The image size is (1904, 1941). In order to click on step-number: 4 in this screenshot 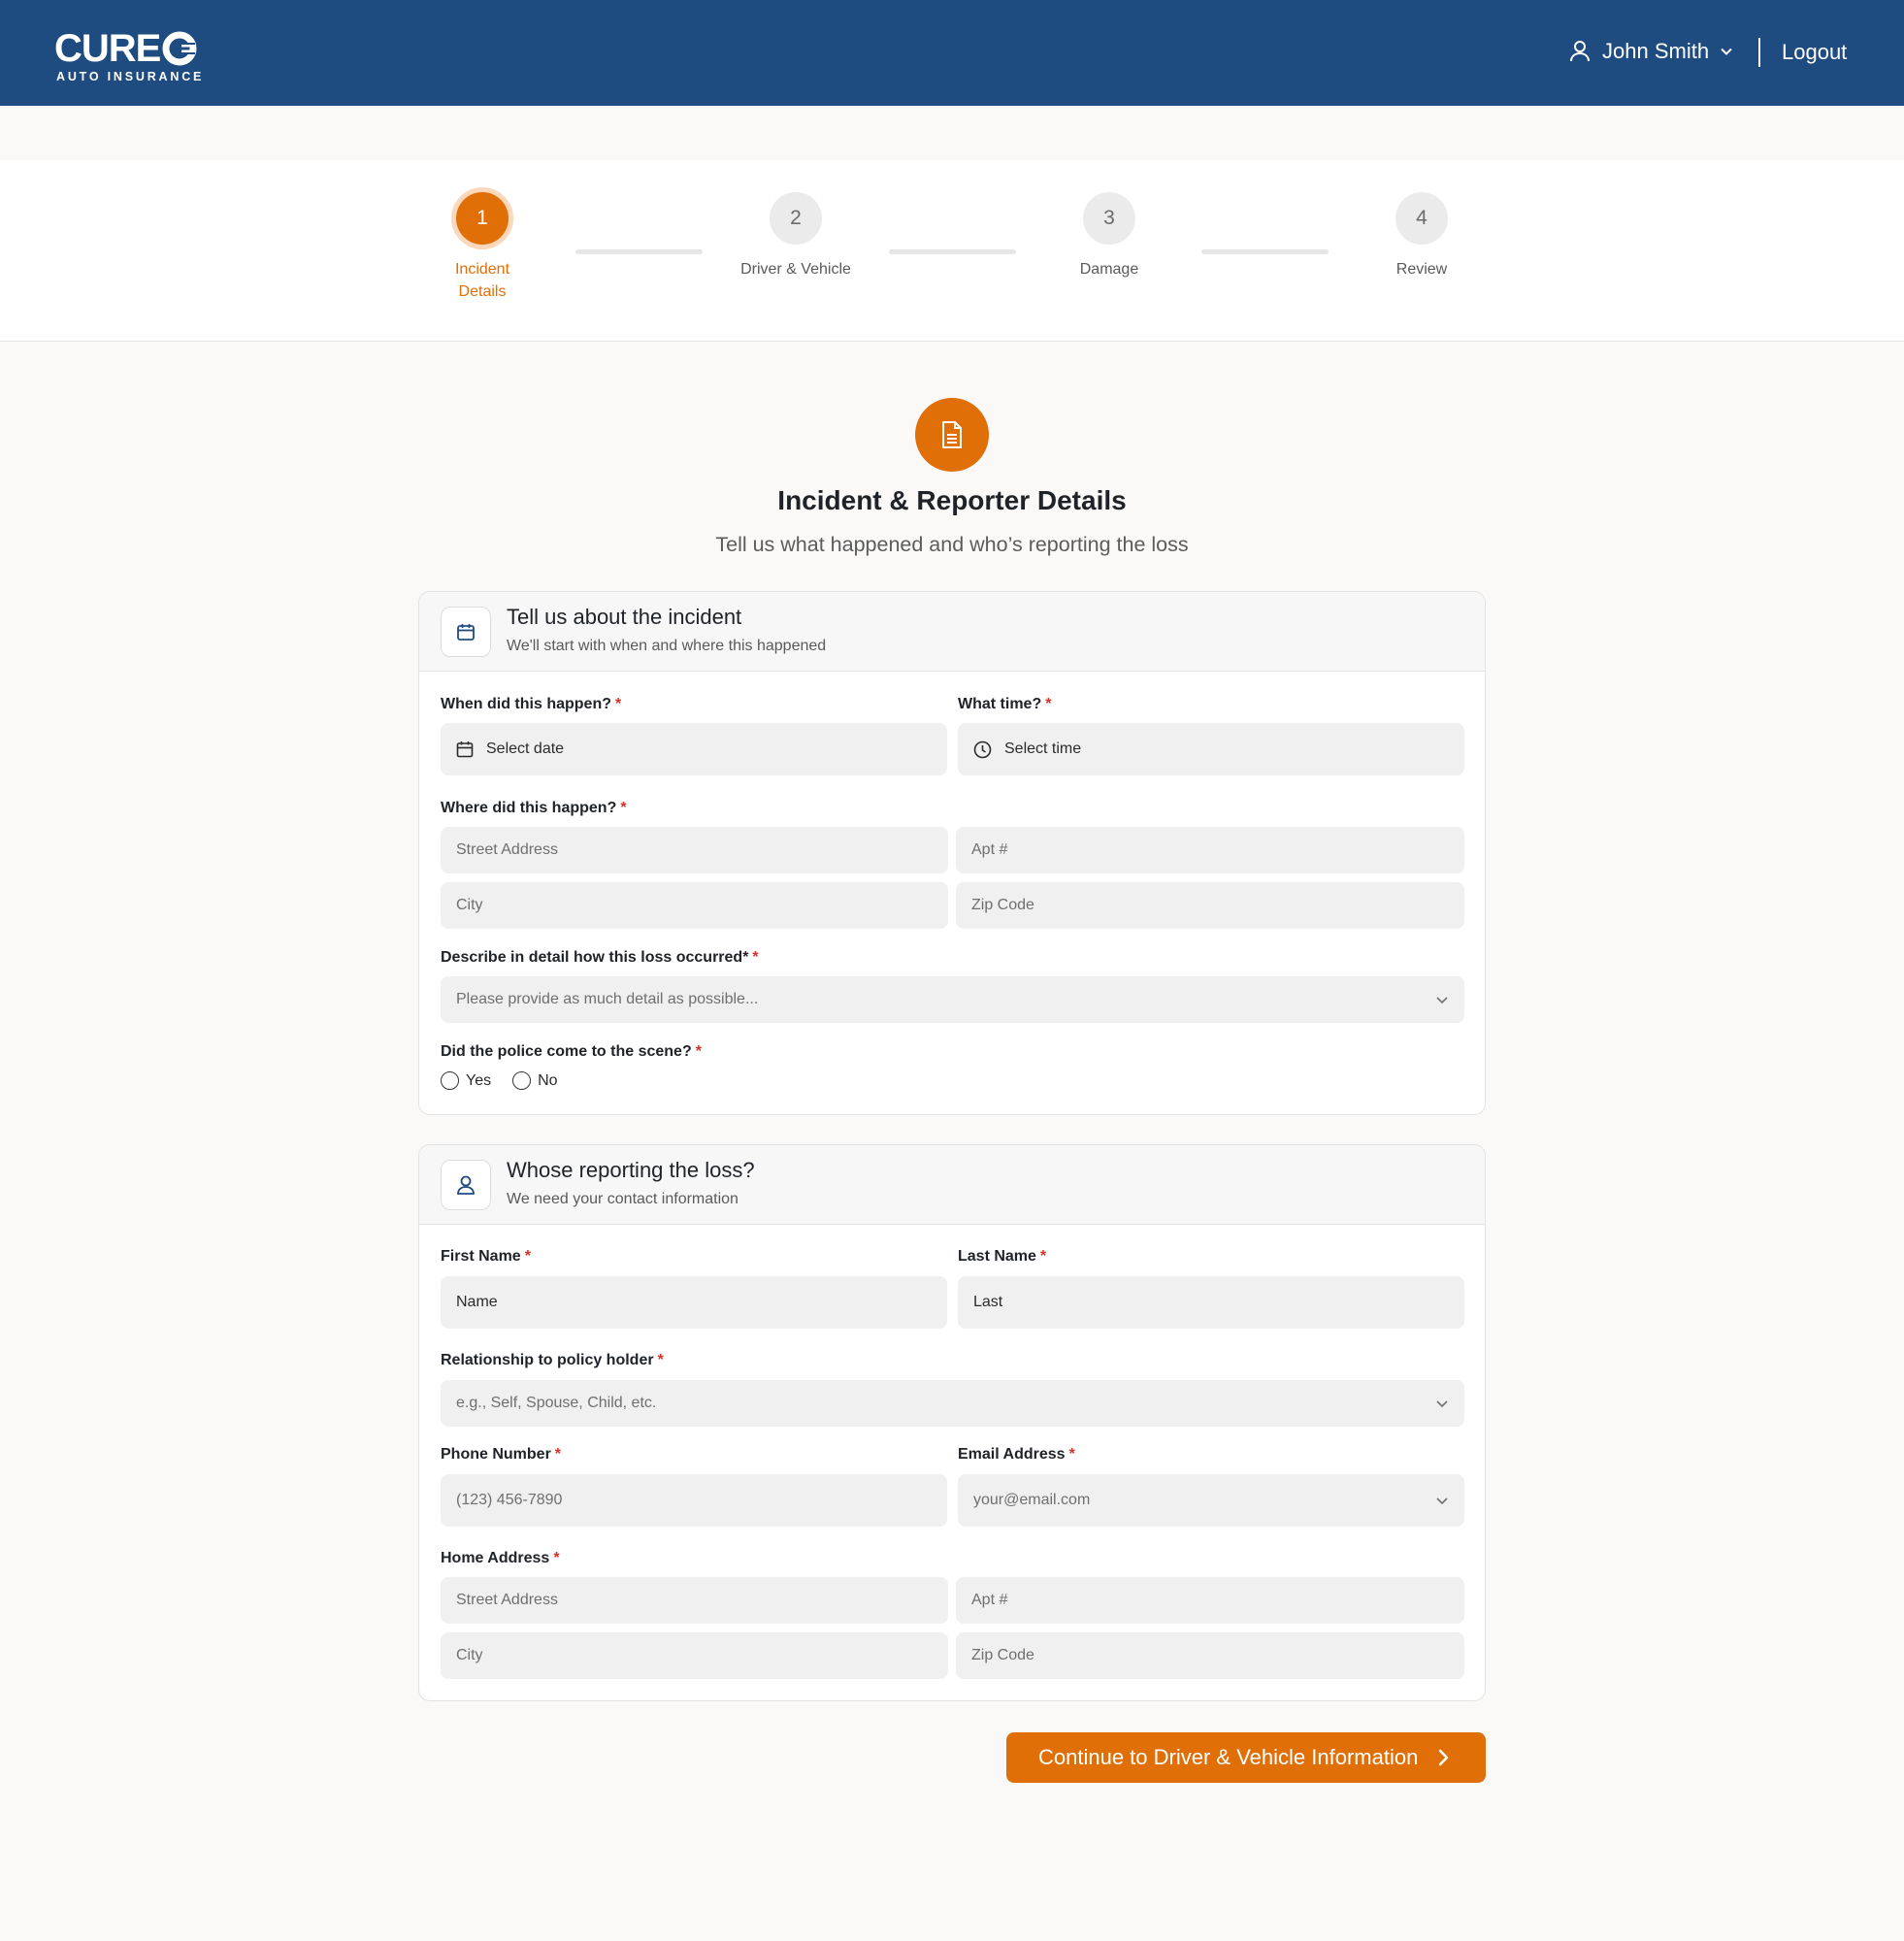, I will do `click(1421, 218)`.